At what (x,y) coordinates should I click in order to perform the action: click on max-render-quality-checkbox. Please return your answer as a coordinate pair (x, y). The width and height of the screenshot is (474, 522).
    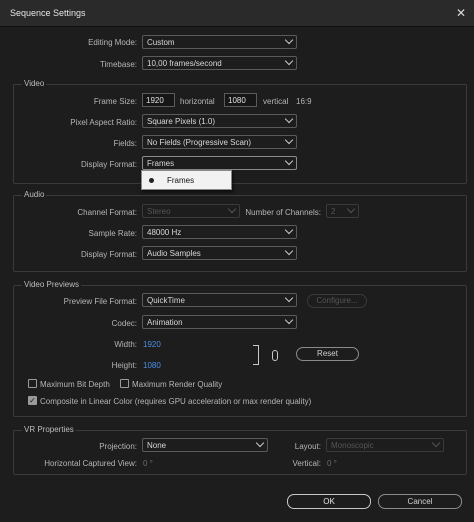
    Looking at the image, I should click on (124, 383).